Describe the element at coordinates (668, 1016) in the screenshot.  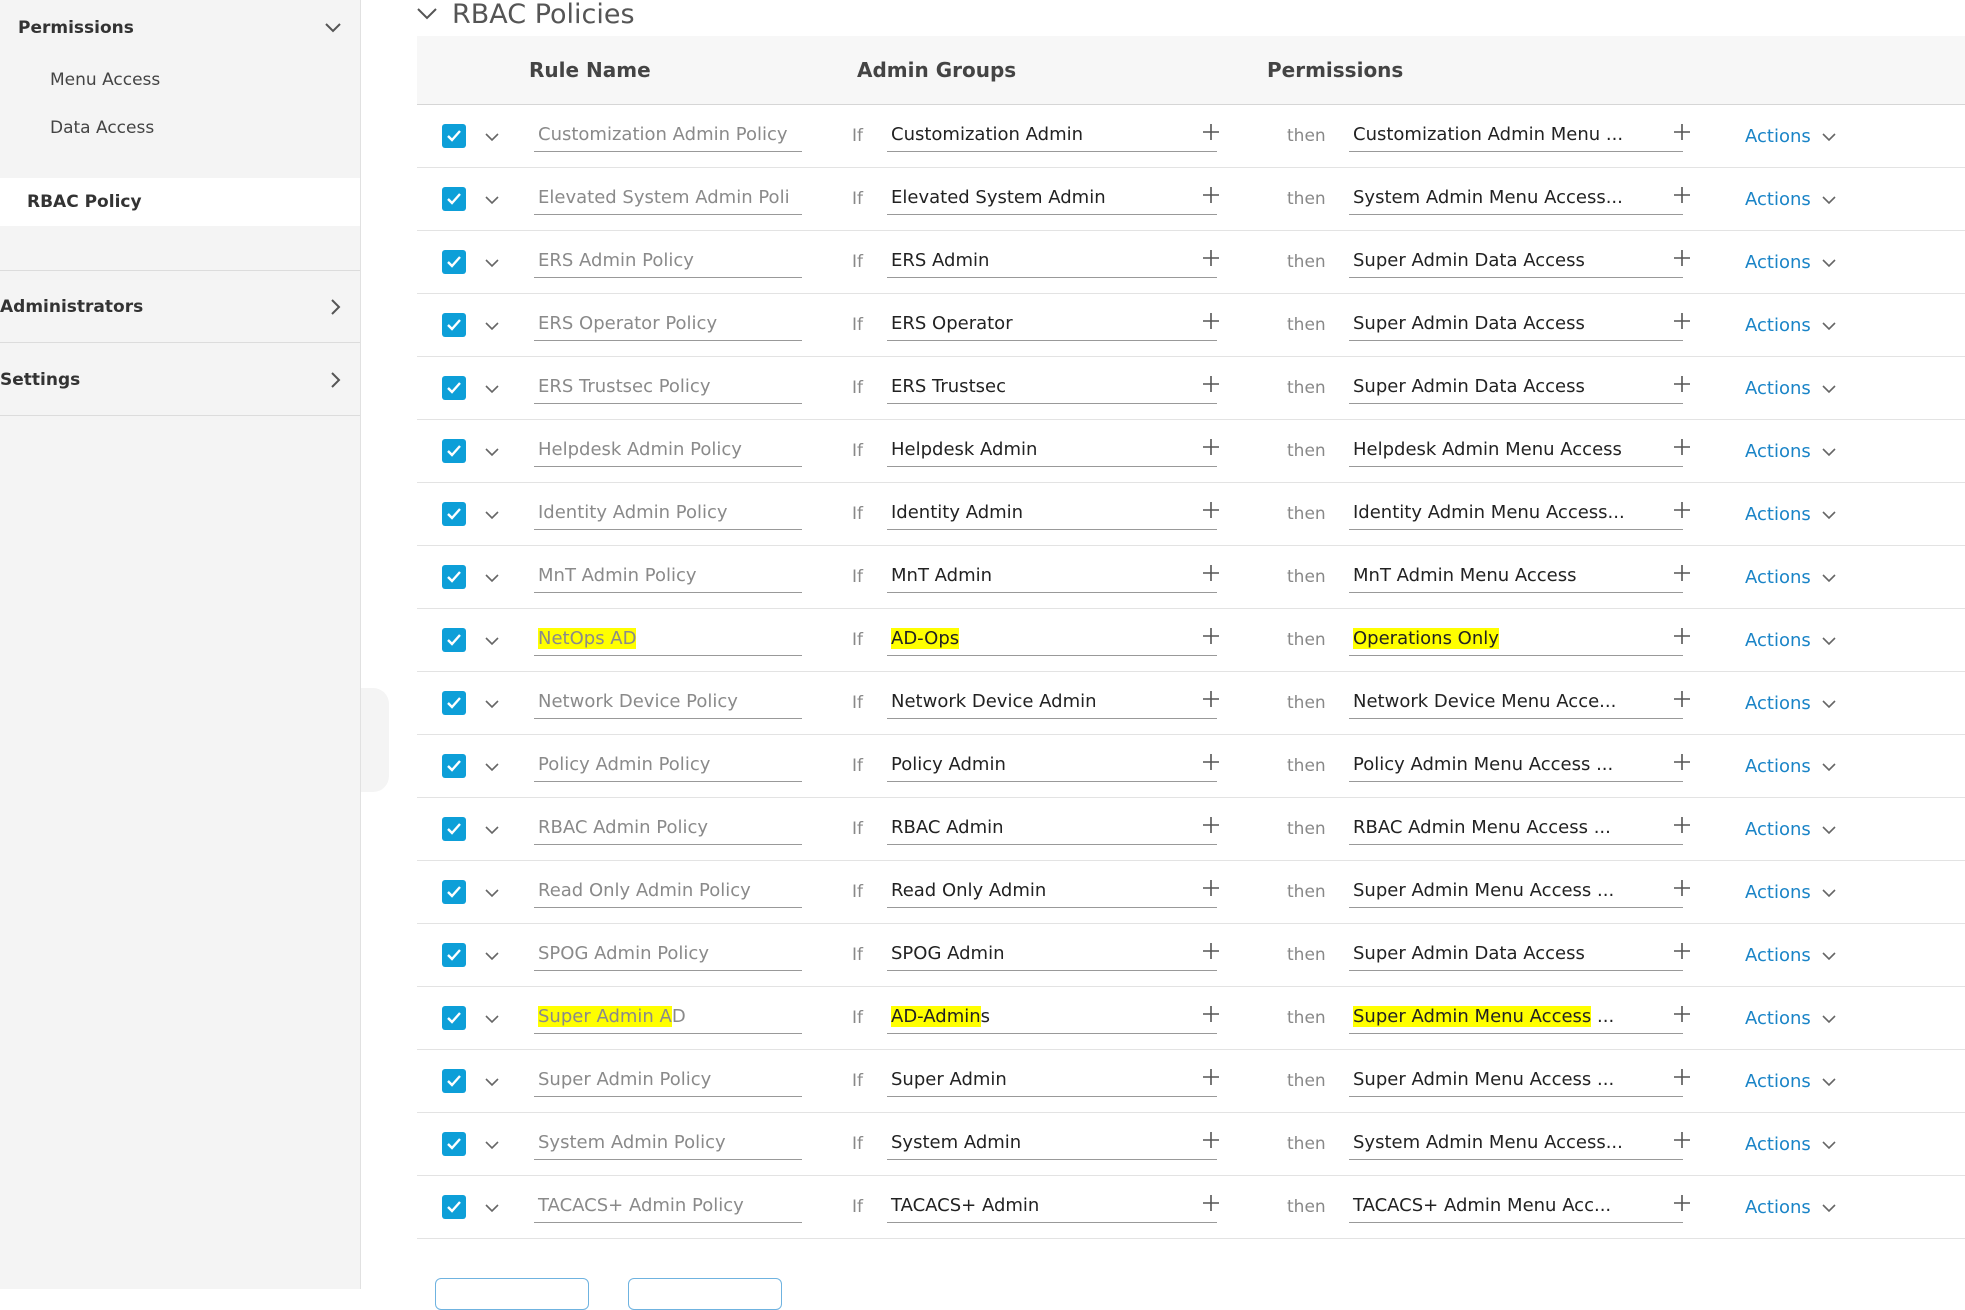
I see `rule-name-input: Super Admin AD` at that location.